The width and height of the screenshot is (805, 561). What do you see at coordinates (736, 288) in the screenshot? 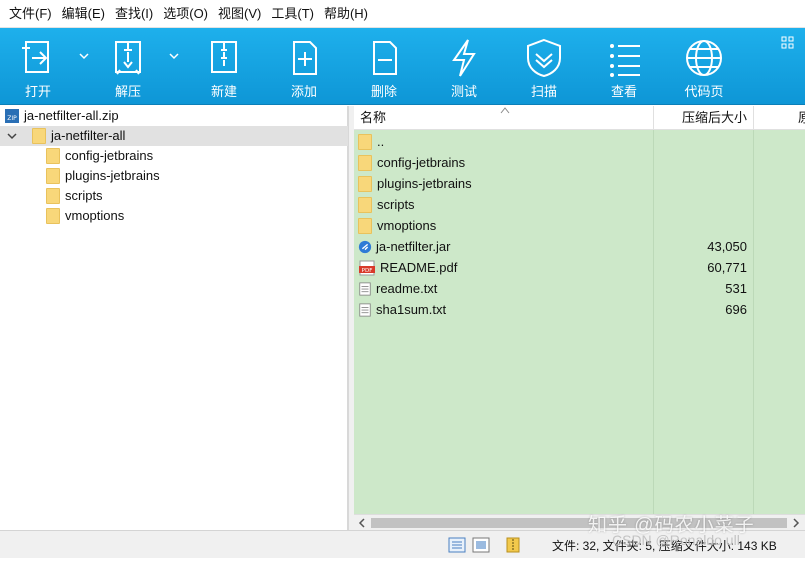
I see `file-packed-size: 531` at bounding box center [736, 288].